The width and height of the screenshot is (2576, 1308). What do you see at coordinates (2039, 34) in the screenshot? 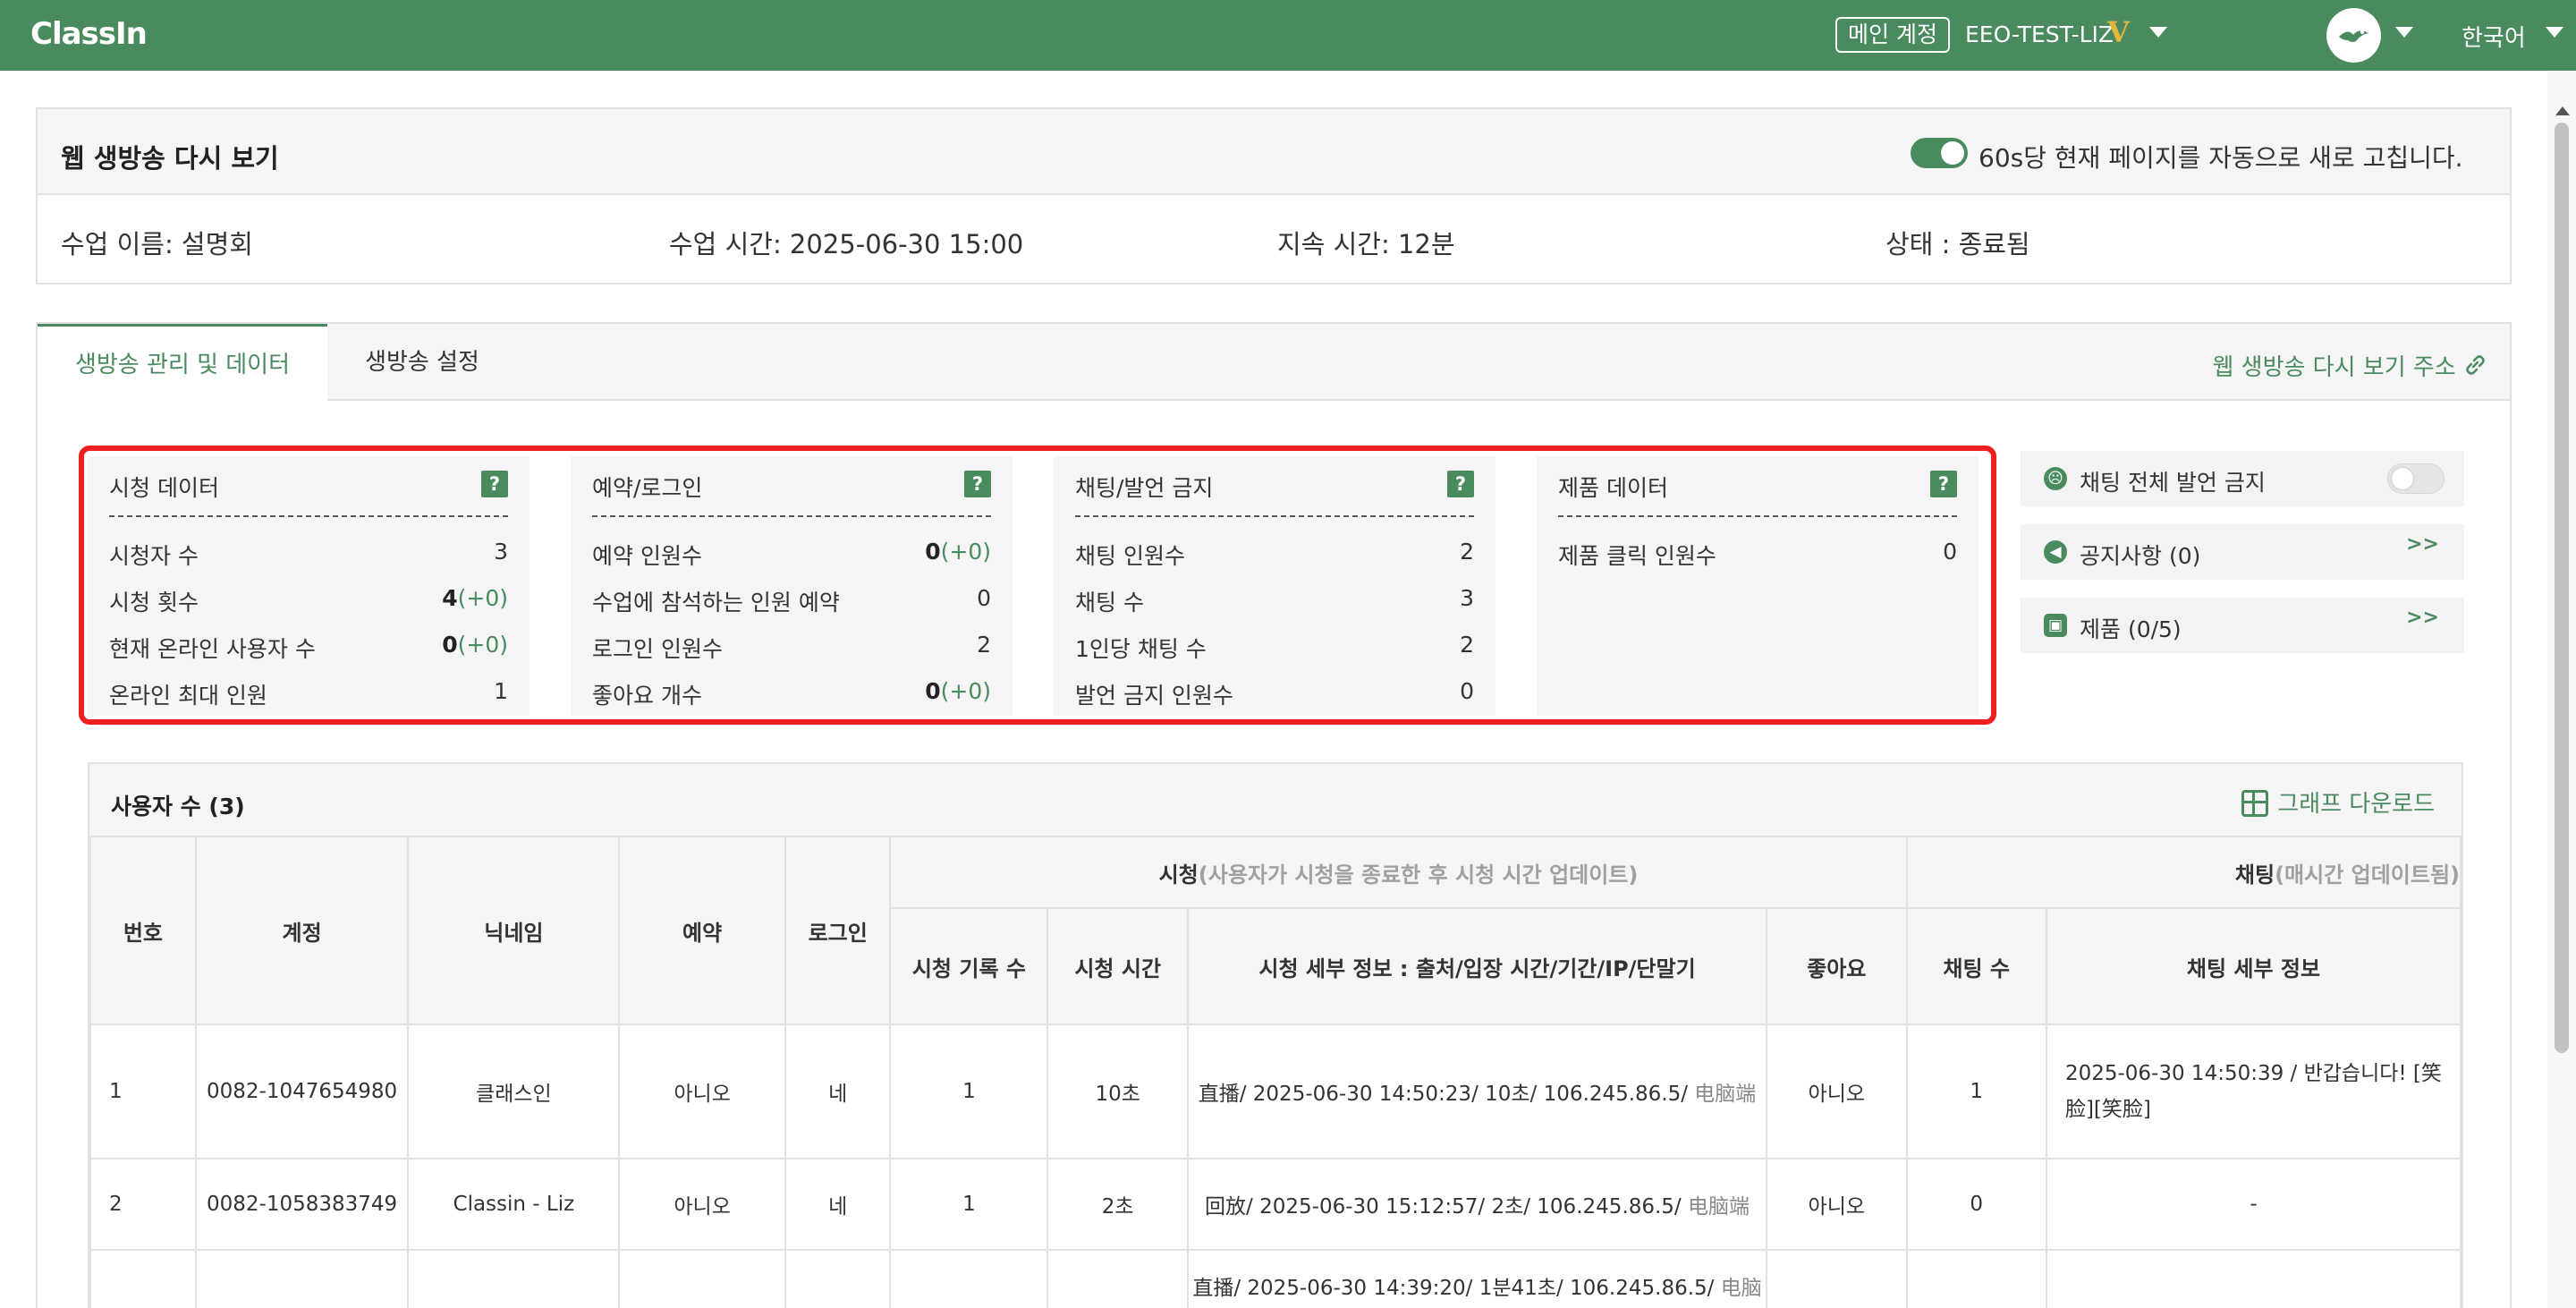
I see `username: EEO-TEST-LIZ` at bounding box center [2039, 34].